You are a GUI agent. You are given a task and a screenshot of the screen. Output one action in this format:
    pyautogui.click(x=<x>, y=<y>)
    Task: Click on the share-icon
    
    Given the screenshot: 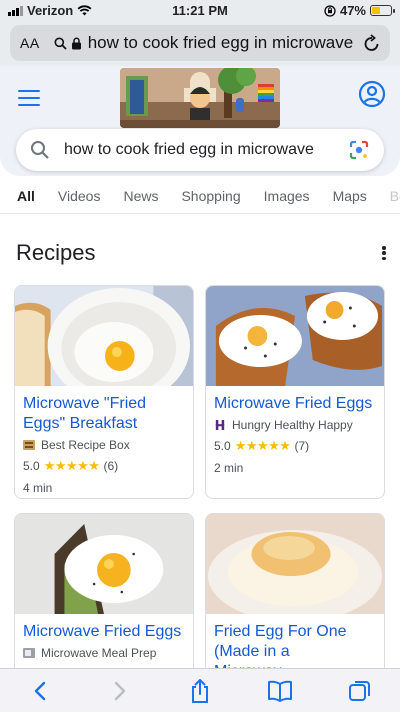 What is the action you would take?
    pyautogui.click(x=200, y=691)
    